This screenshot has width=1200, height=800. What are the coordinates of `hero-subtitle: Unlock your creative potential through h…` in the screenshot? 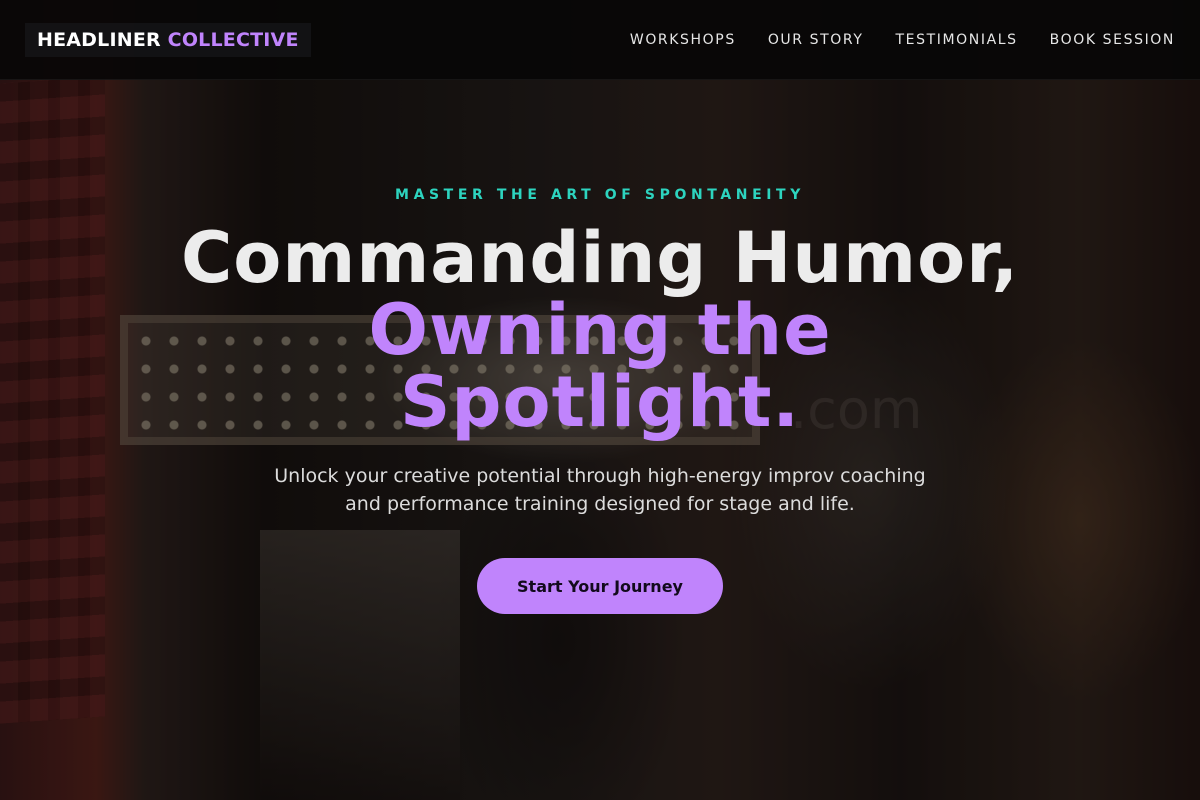 It's located at (600, 490).